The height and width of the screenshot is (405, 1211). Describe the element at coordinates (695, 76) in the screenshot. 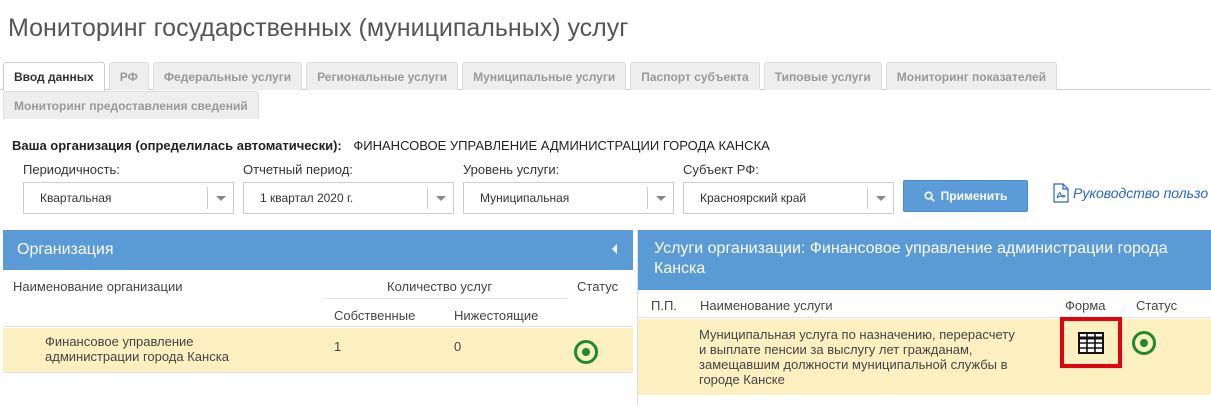

I see `tab-subject-passport: Паспорт субъекта` at that location.